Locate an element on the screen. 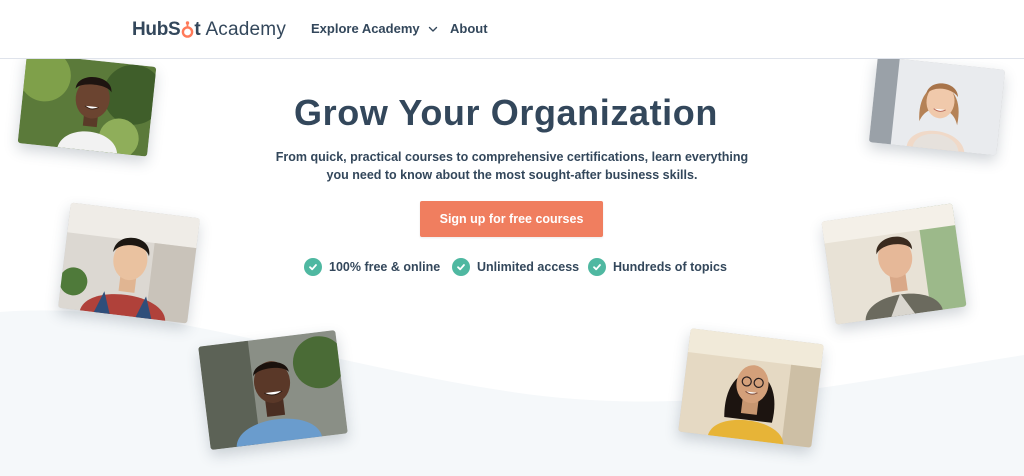 The height and width of the screenshot is (476, 1024). feature-item-unlimited: Unlimited access is located at coordinates (515, 267).